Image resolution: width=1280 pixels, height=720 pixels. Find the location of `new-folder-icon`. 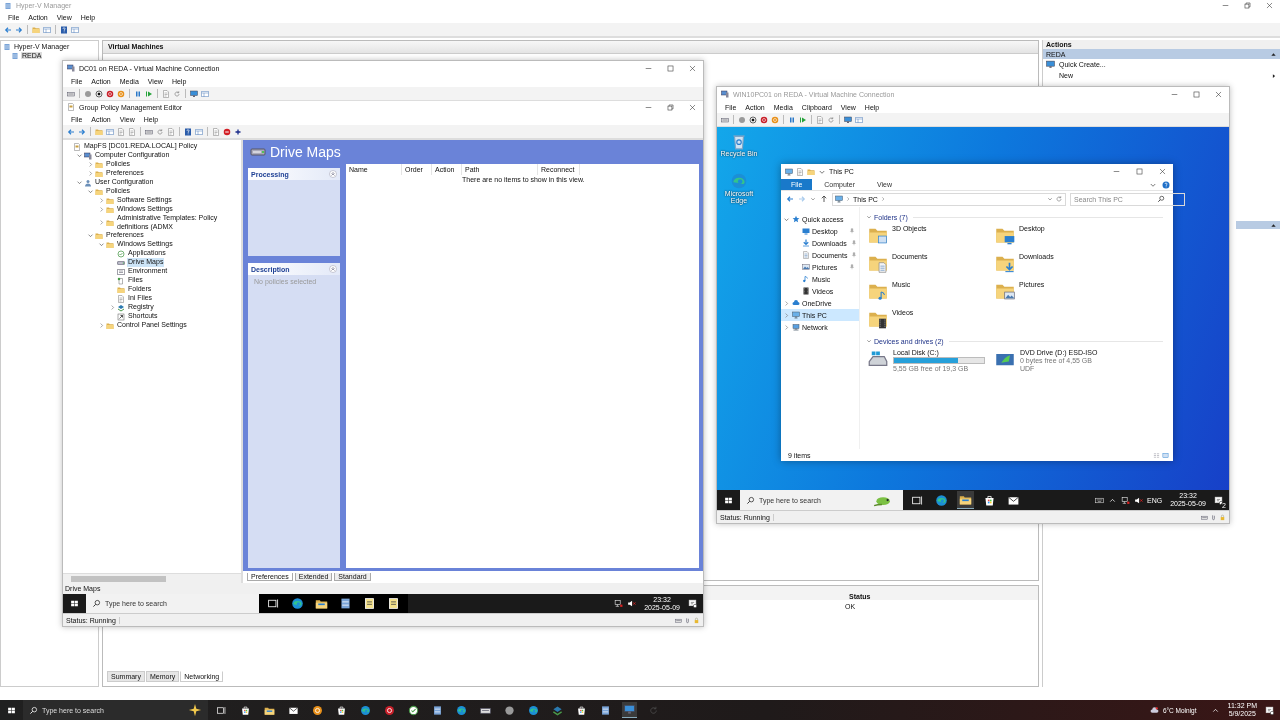

new-folder-icon is located at coordinates (811, 171).